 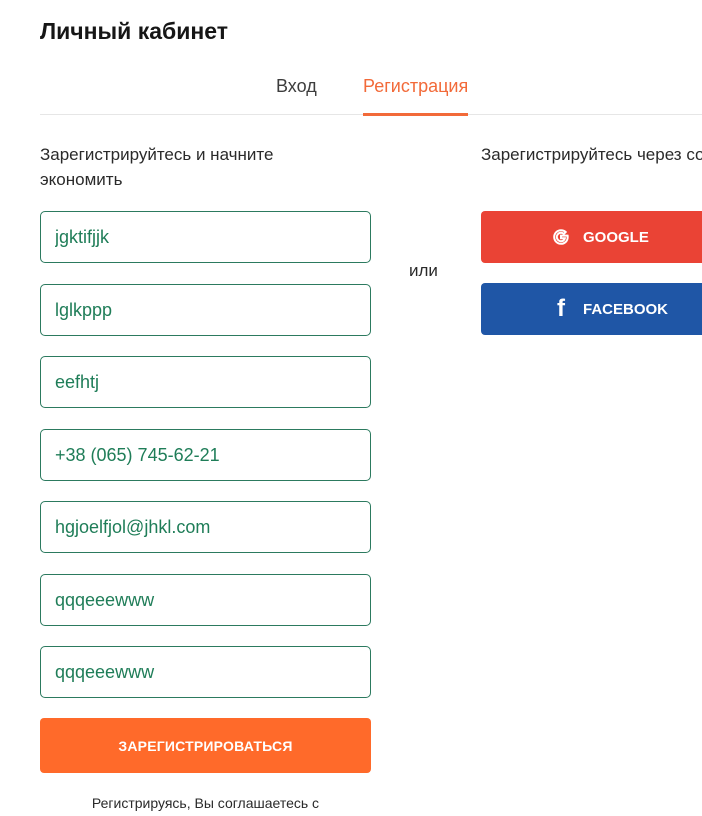 I want to click on google-signup-button: GOOGLE, so click(x=591, y=237).